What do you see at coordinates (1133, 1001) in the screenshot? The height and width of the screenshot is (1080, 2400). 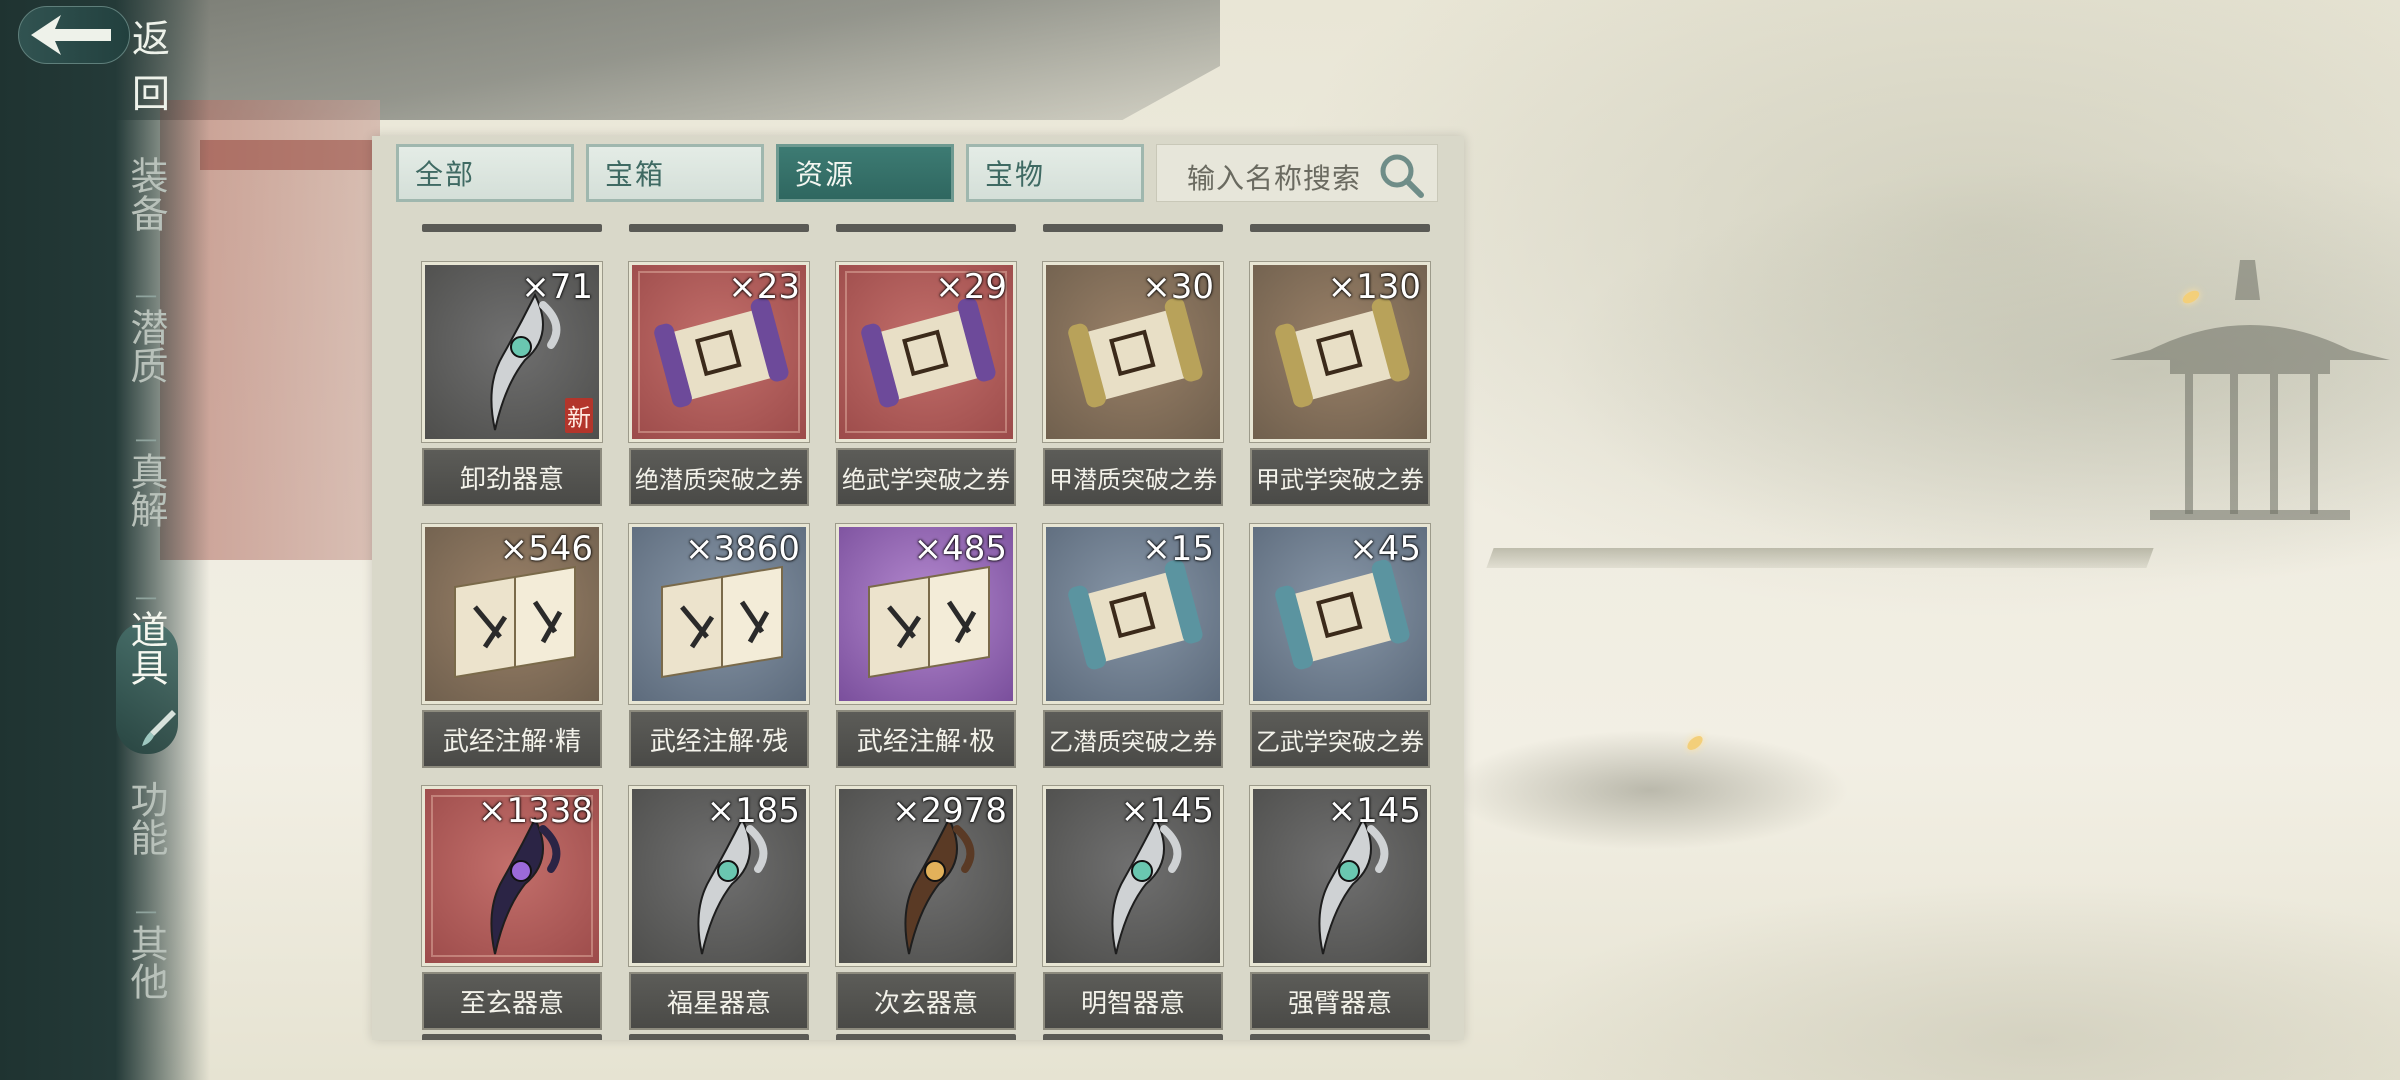 I see `item-name: 明智器意` at bounding box center [1133, 1001].